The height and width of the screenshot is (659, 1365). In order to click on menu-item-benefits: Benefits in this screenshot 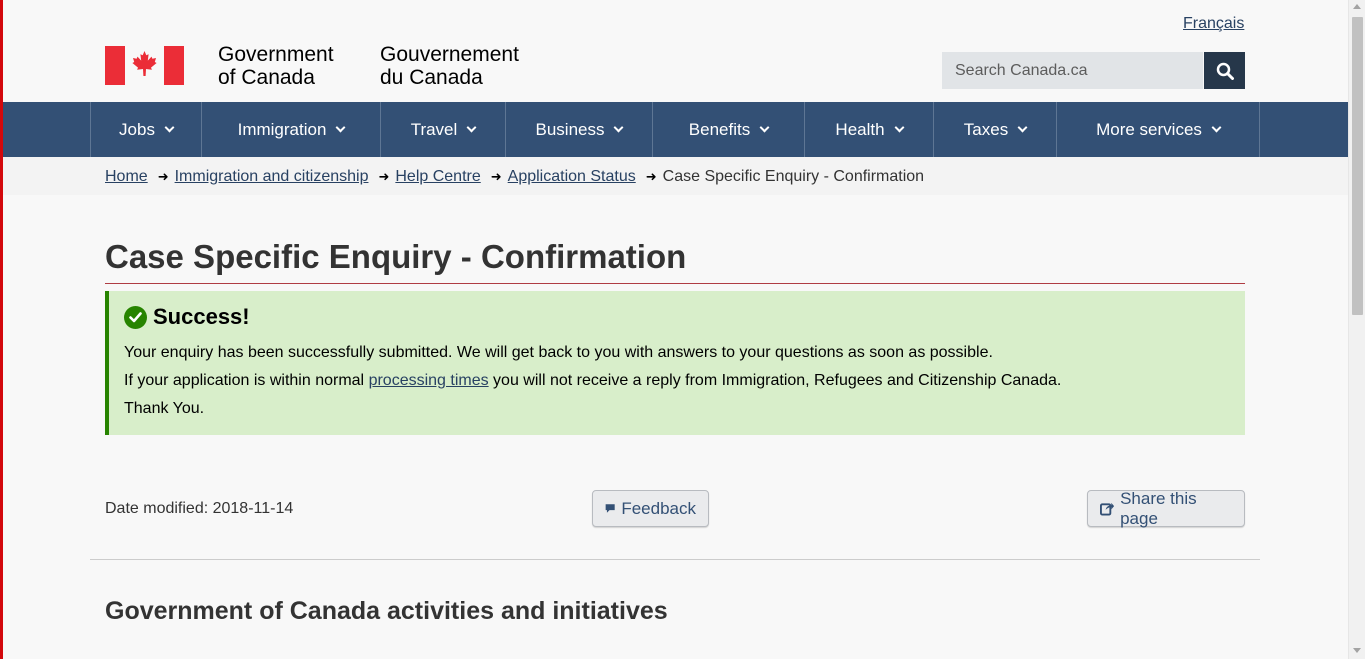, I will do `click(728, 129)`.